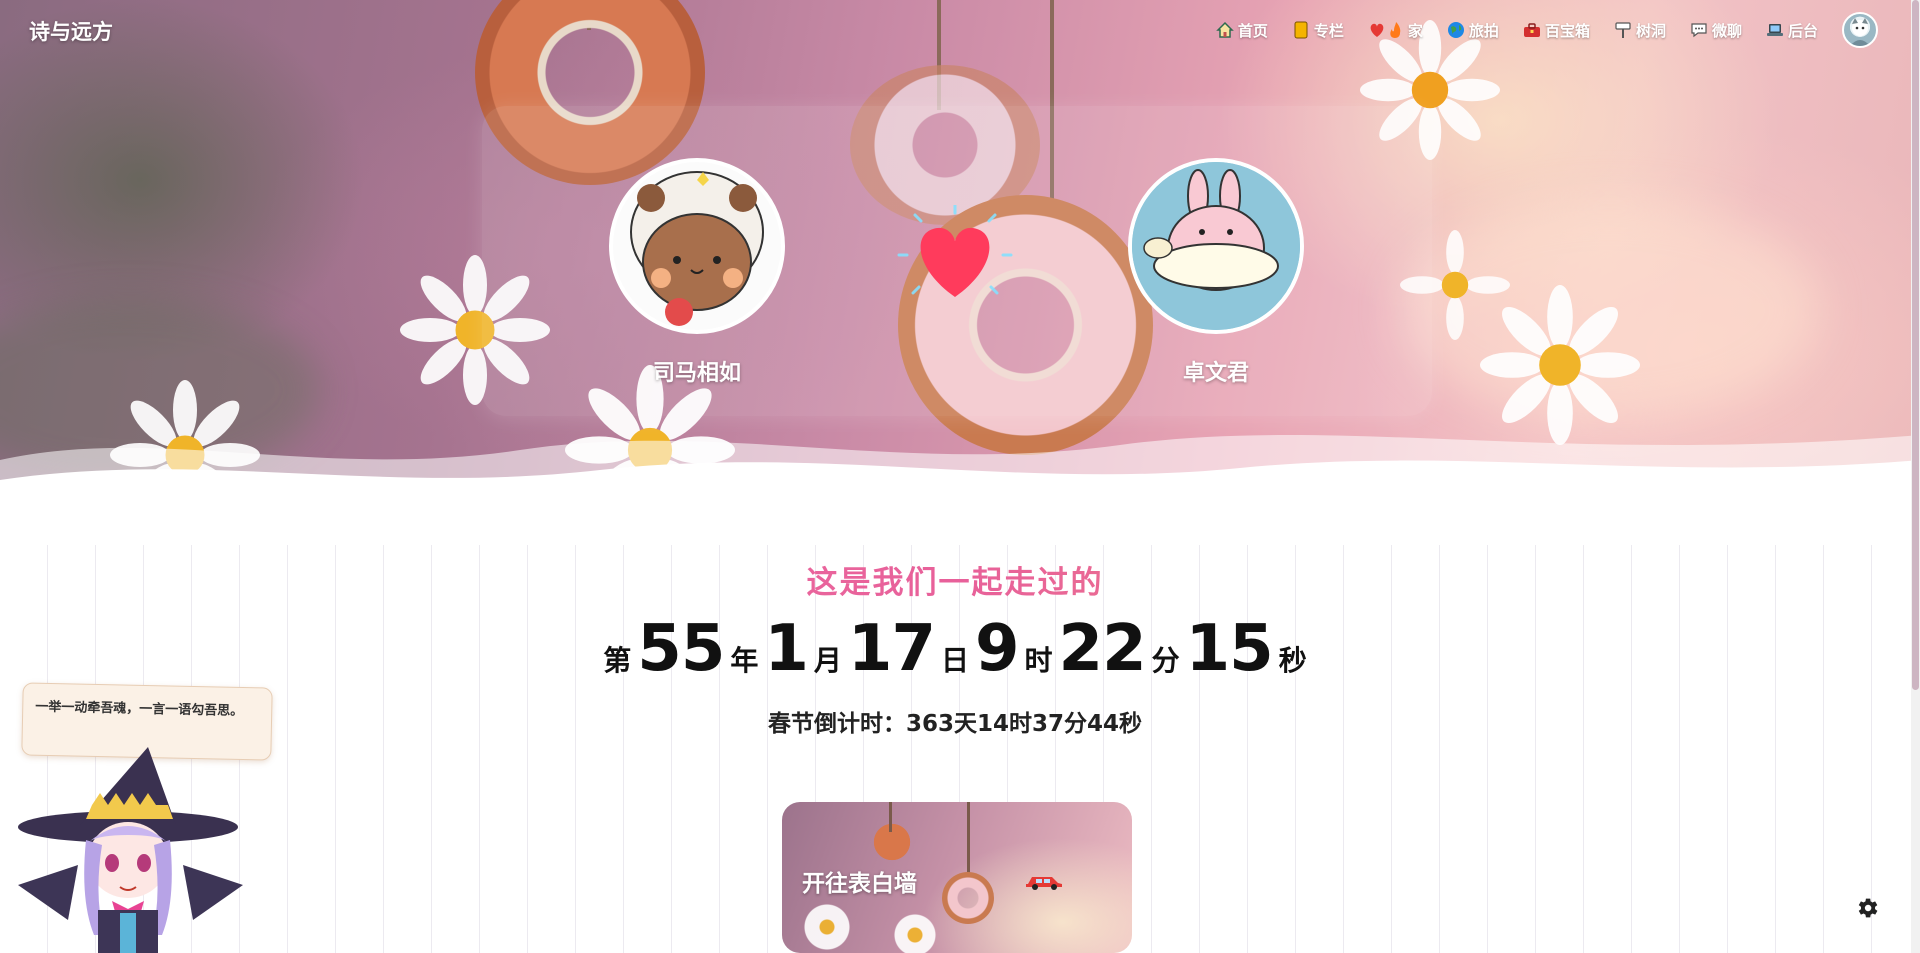  I want to click on laptop-icon, so click(1775, 30).